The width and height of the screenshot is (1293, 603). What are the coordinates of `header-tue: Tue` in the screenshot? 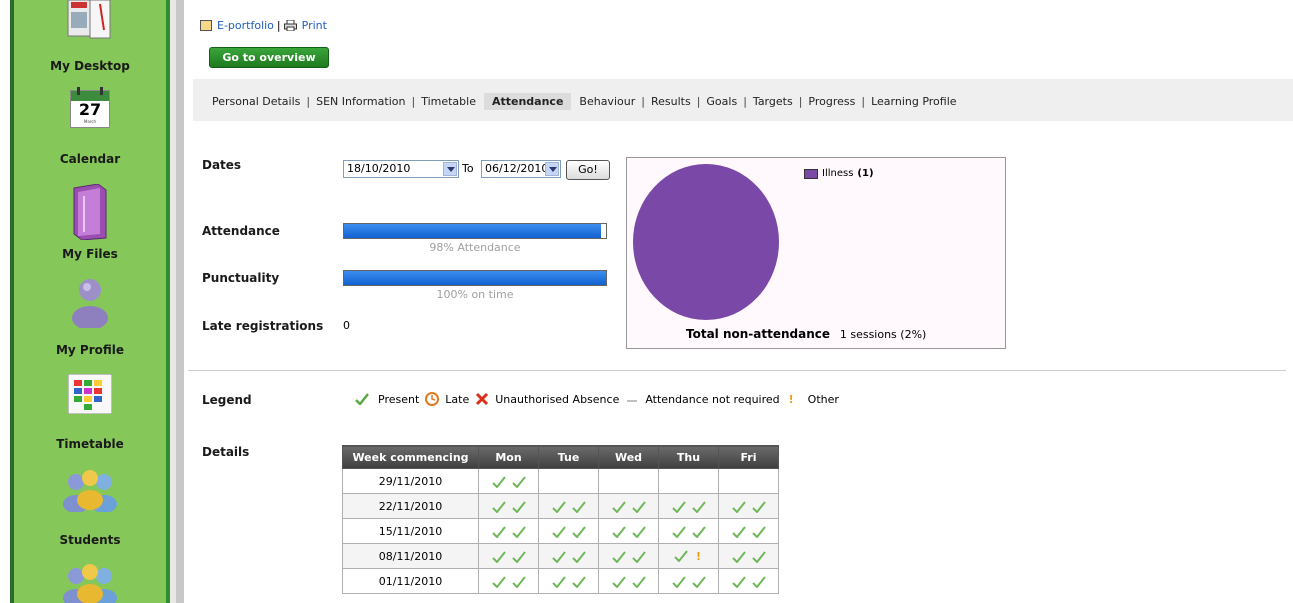 It's located at (568, 457).